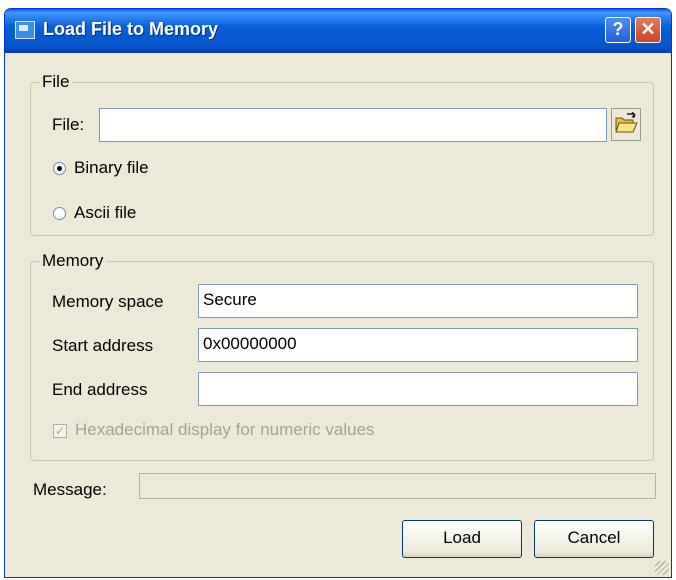 The height and width of the screenshot is (580, 676). Describe the element at coordinates (111, 168) in the screenshot. I see `binary-file-label: Binary file` at that location.